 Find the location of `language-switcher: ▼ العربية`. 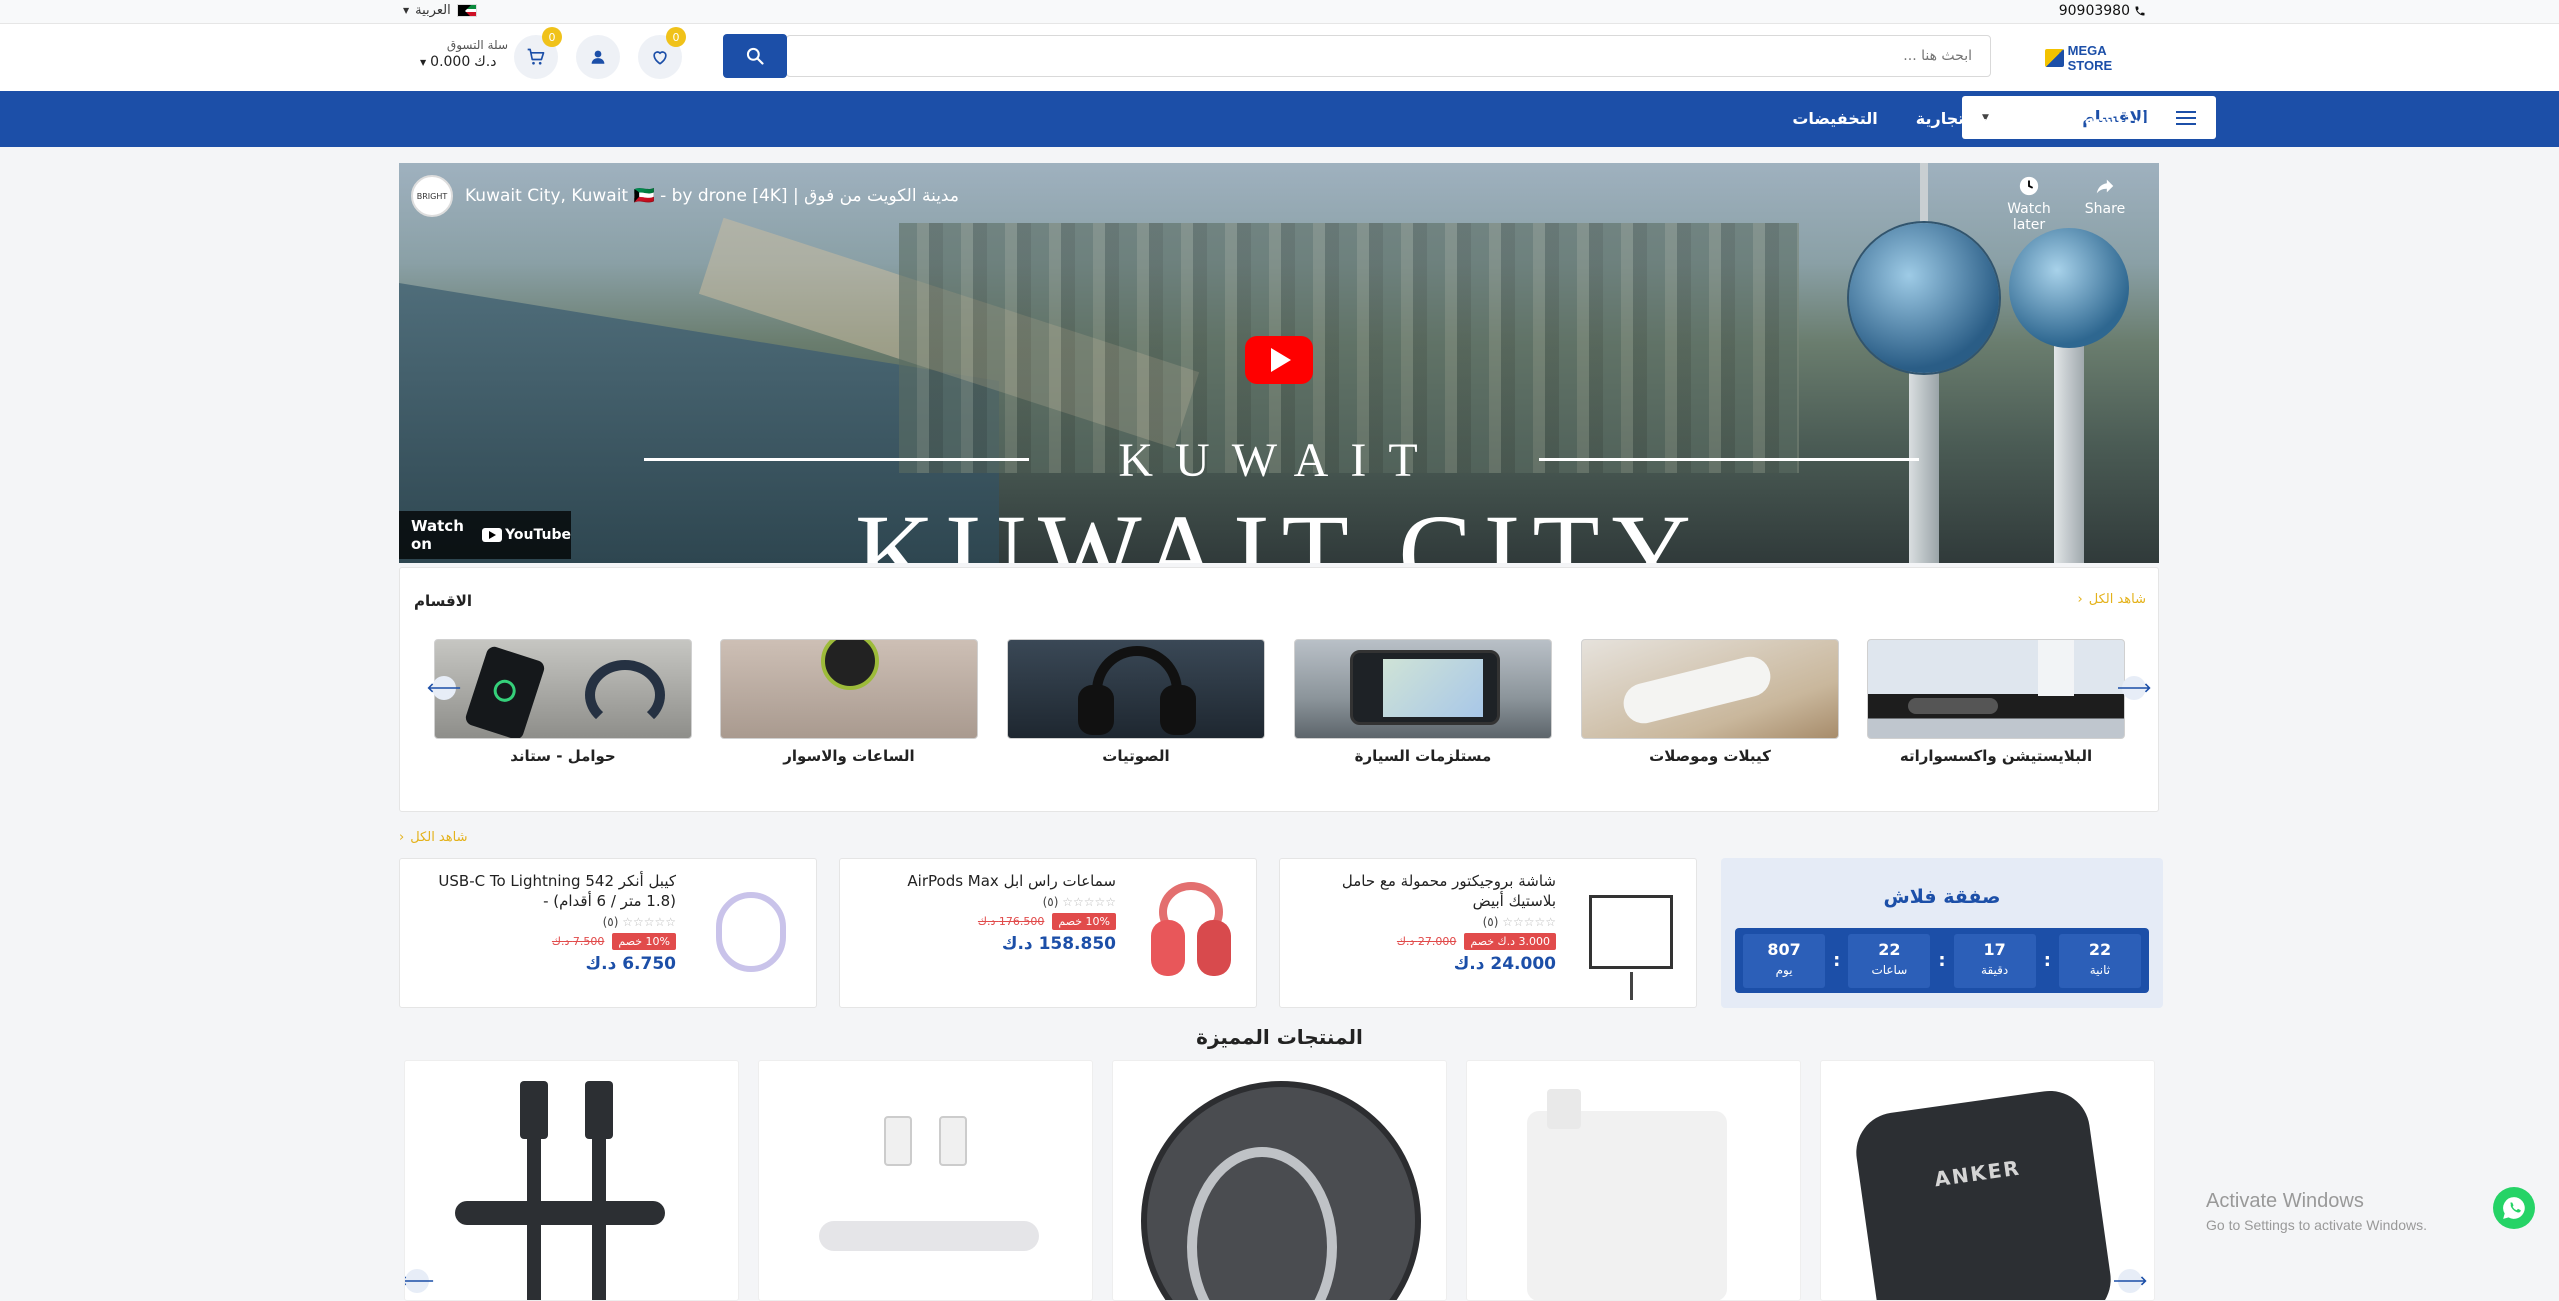

language-switcher: ▼ العربية is located at coordinates (440, 10).